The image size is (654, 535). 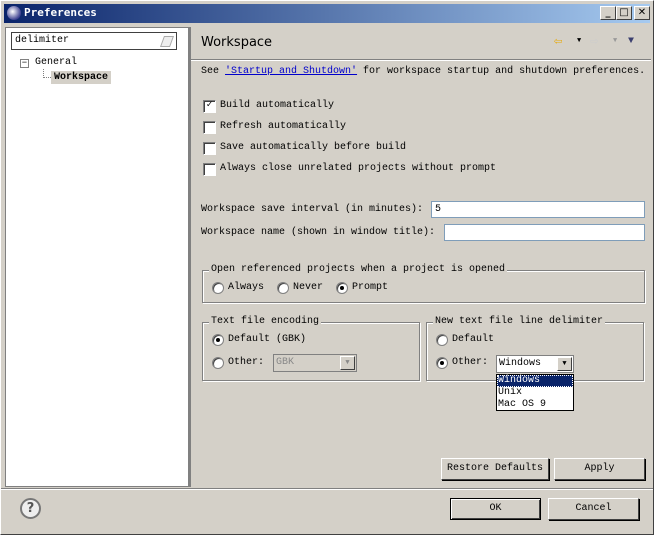 I want to click on intro-prefix: See, so click(x=213, y=71).